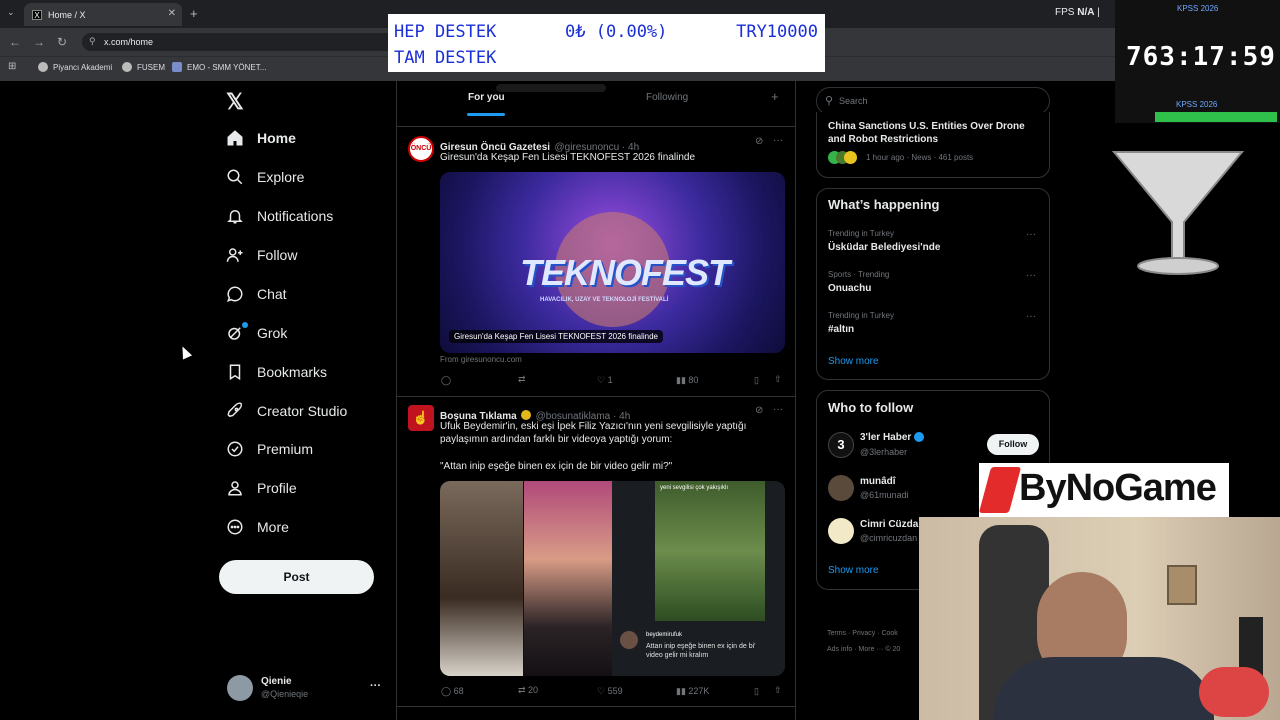 Image resolution: width=1280 pixels, height=720 pixels. What do you see at coordinates (692, 691) in the screenshot?
I see `views-count: ▮▮ 227K` at bounding box center [692, 691].